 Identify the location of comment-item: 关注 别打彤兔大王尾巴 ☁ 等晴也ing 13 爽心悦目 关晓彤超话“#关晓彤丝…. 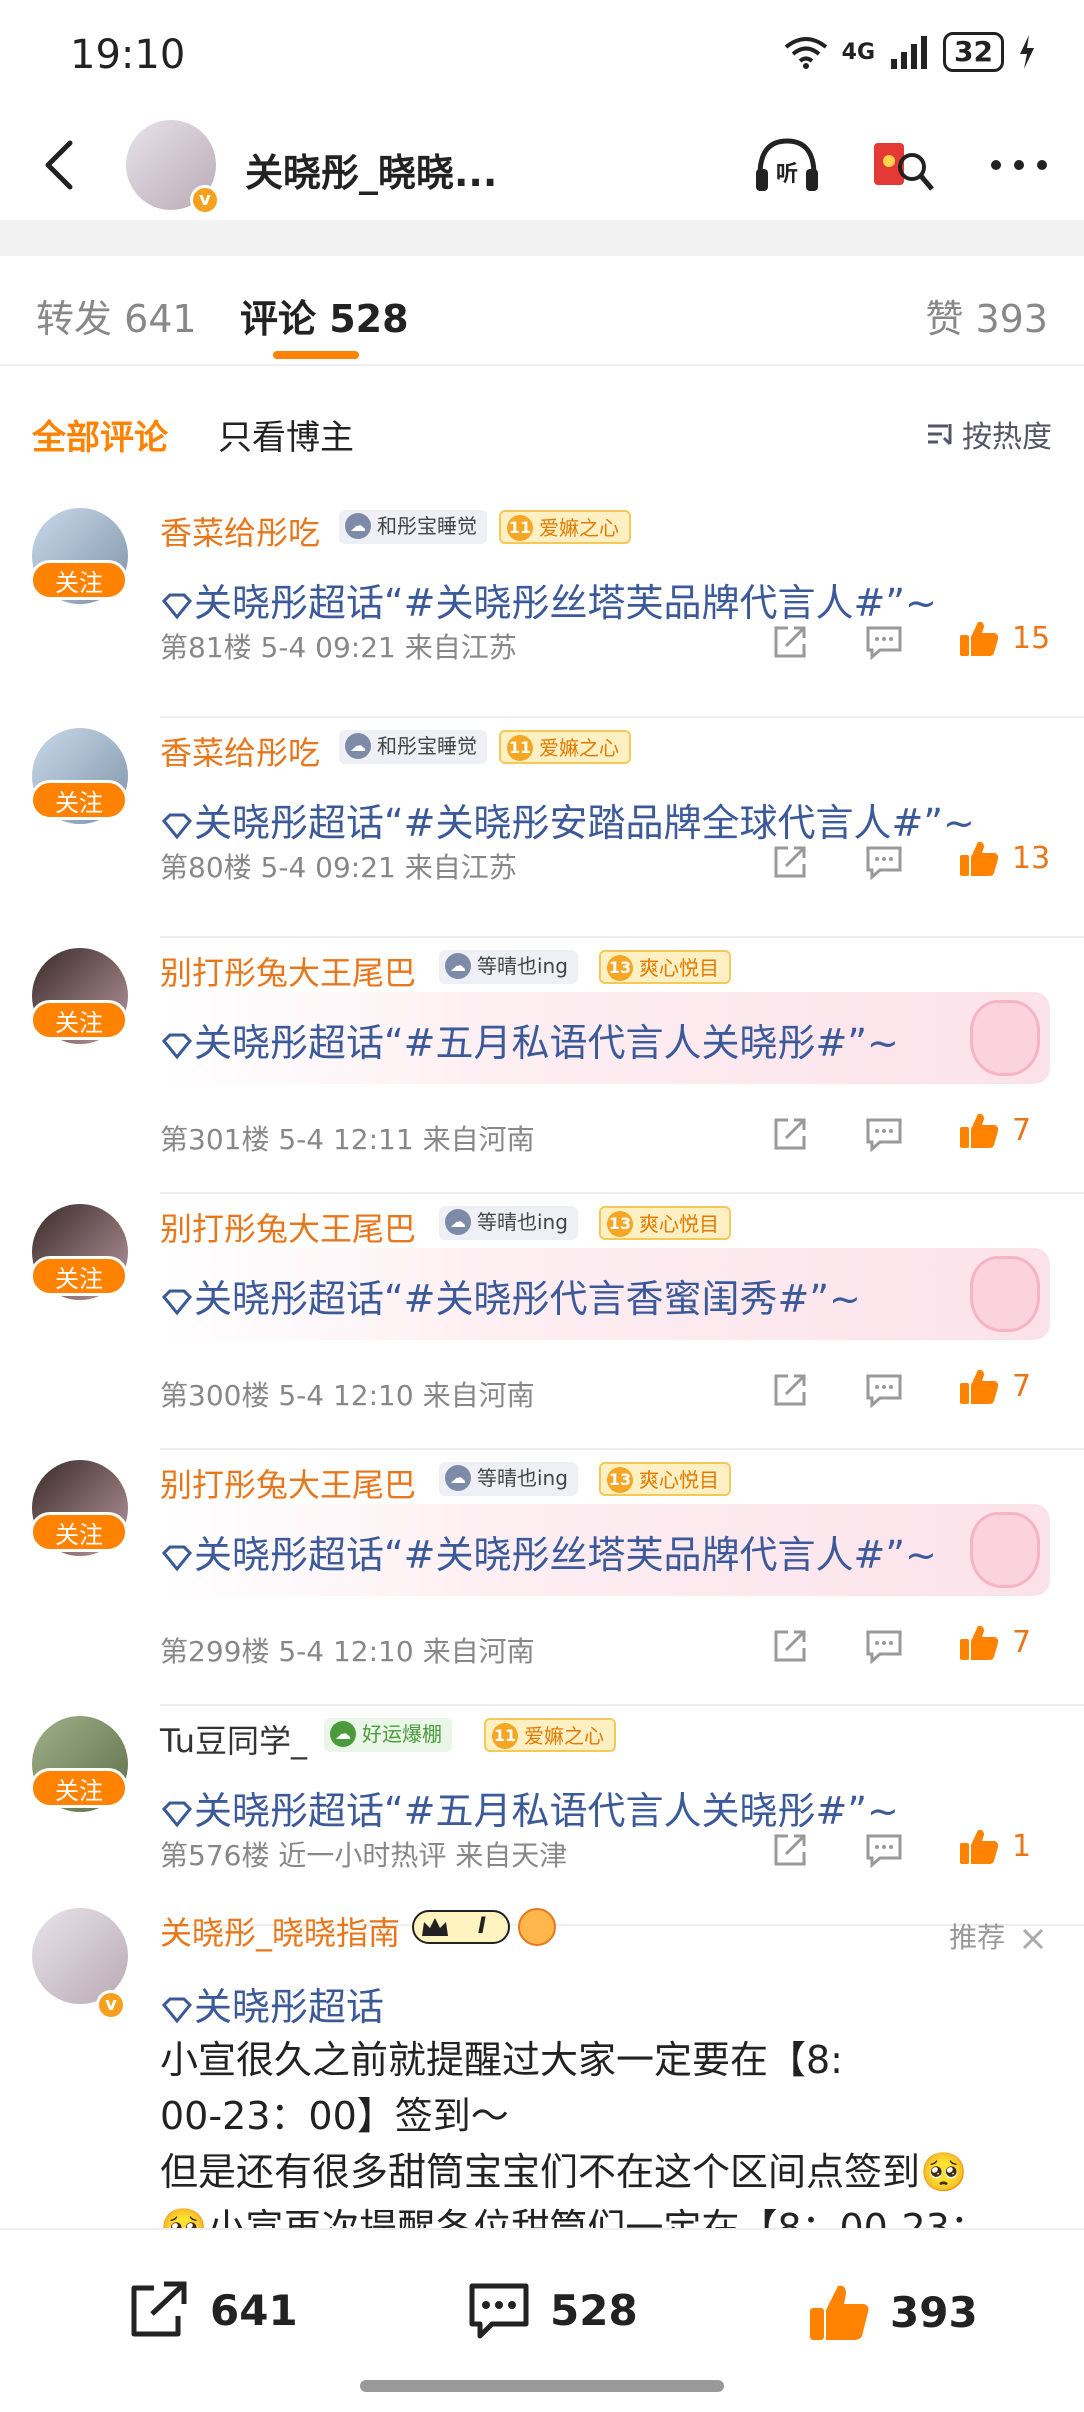
(542, 1580).